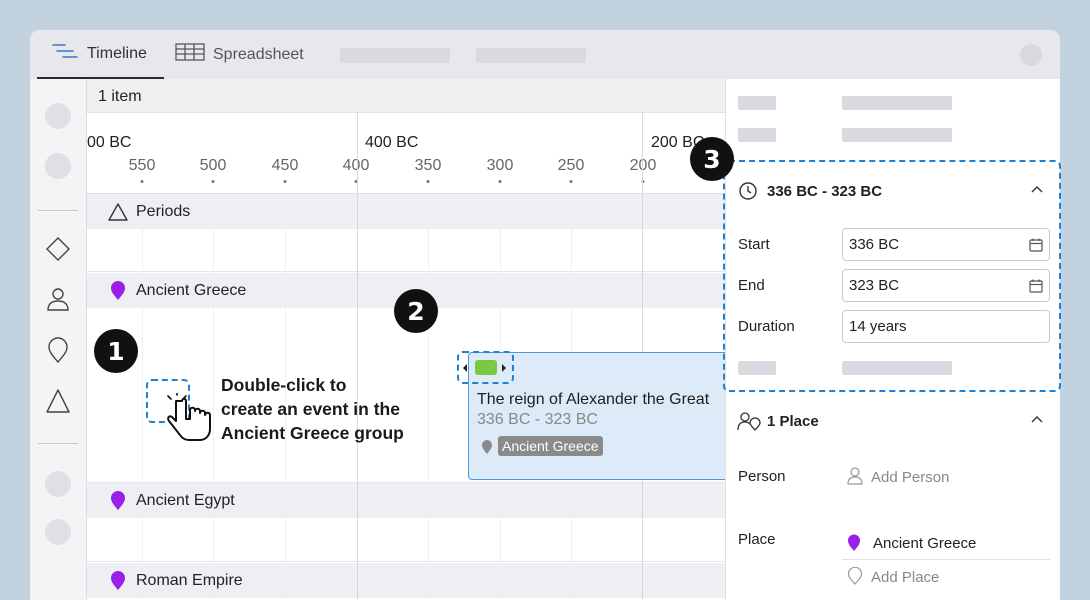 This screenshot has height=600, width=1090. I want to click on group-label: Periods, so click(163, 211).